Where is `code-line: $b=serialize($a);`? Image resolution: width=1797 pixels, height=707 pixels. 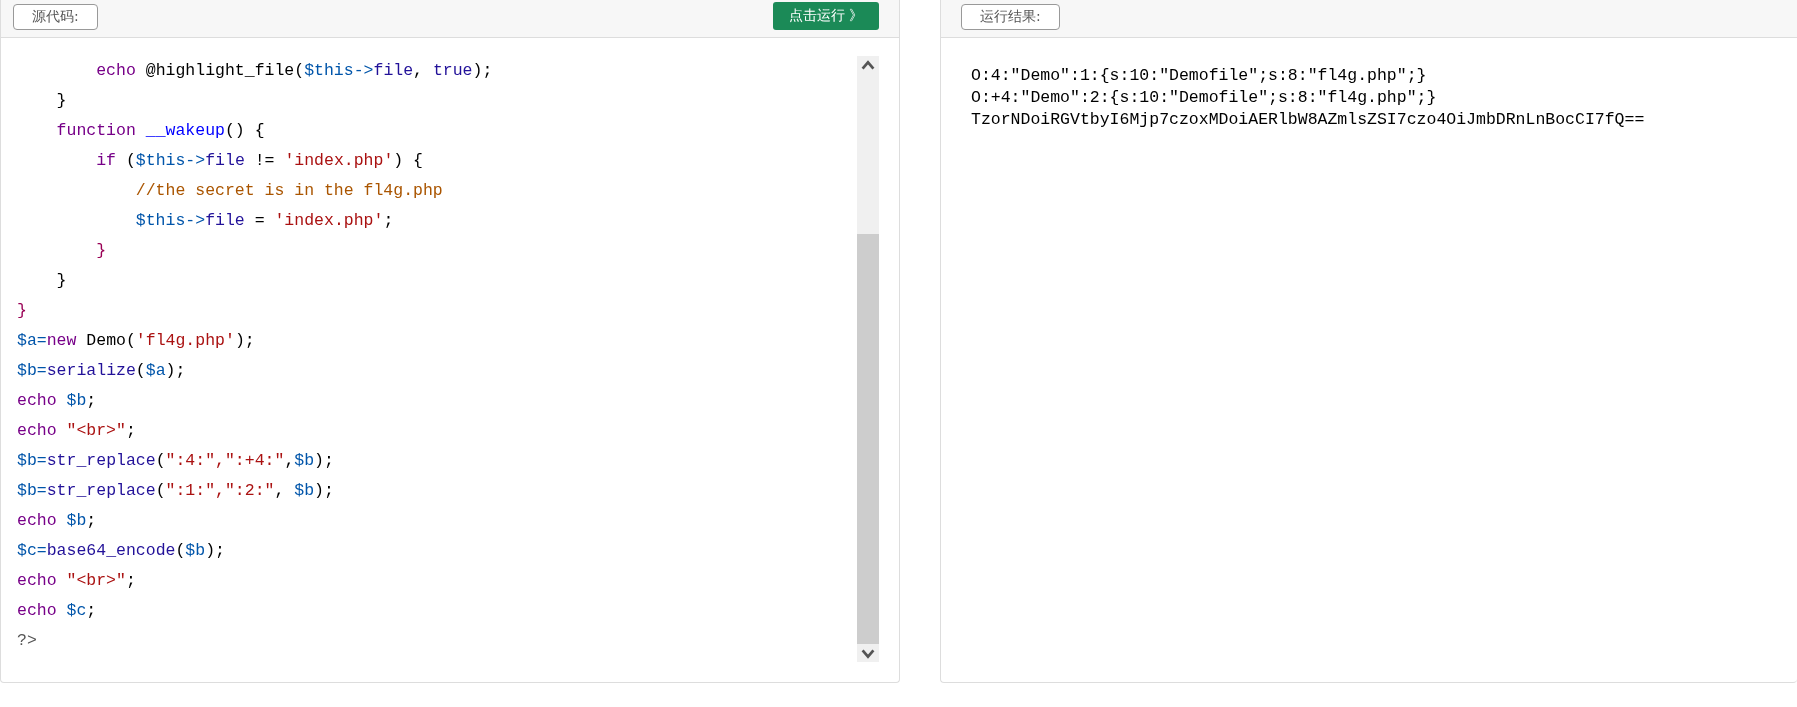 code-line: $b=serialize($a); is located at coordinates (102, 371).